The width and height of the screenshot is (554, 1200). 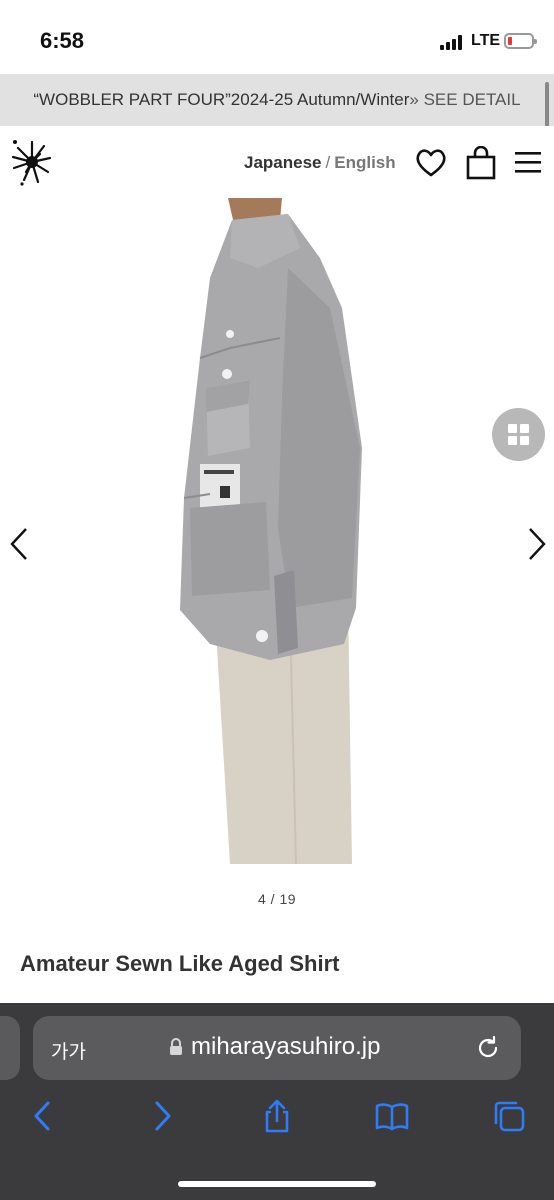 I want to click on back-arrow-icon, so click(x=43, y=1116).